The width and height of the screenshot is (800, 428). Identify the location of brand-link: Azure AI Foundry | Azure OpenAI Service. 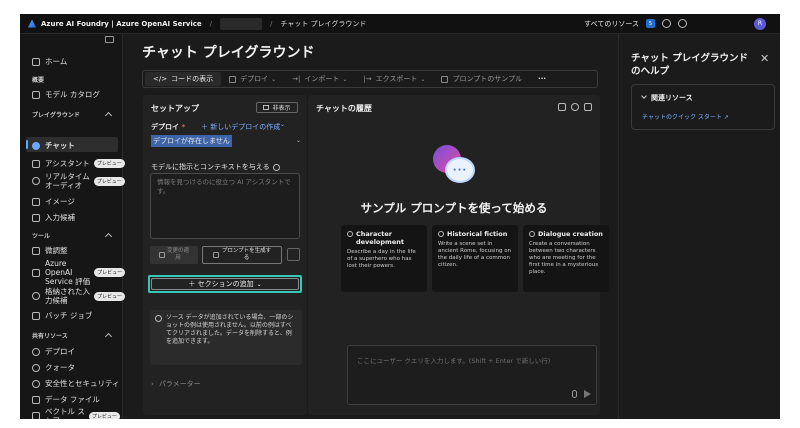
(121, 24).